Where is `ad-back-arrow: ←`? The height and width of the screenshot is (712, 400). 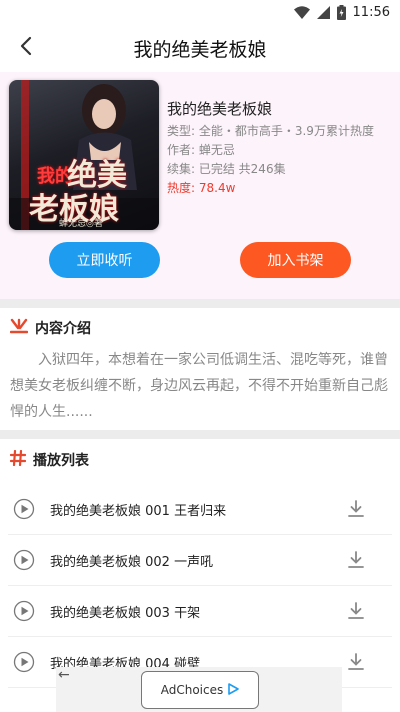
ad-back-arrow: ← is located at coordinates (64, 675).